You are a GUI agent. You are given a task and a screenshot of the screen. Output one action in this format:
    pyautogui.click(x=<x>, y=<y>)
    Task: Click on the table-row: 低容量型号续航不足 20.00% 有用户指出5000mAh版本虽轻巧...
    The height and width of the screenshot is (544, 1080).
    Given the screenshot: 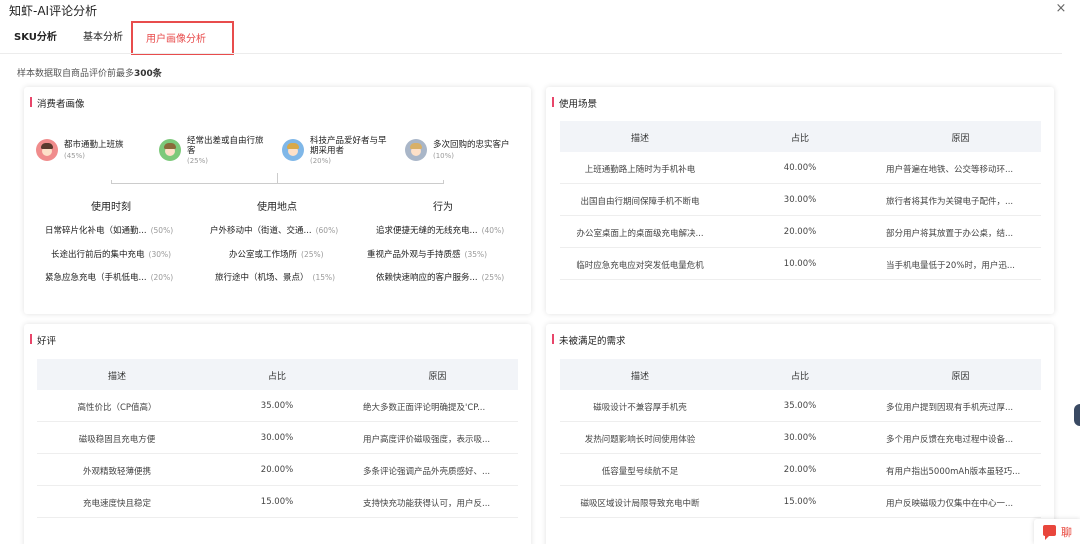 What is the action you would take?
    pyautogui.click(x=800, y=470)
    